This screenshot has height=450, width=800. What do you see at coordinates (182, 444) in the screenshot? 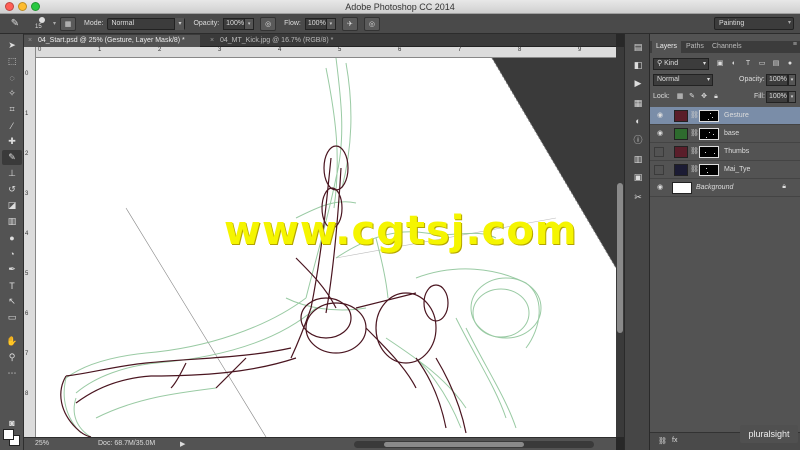
I see `status-menu-arrow-icon: ▶` at bounding box center [182, 444].